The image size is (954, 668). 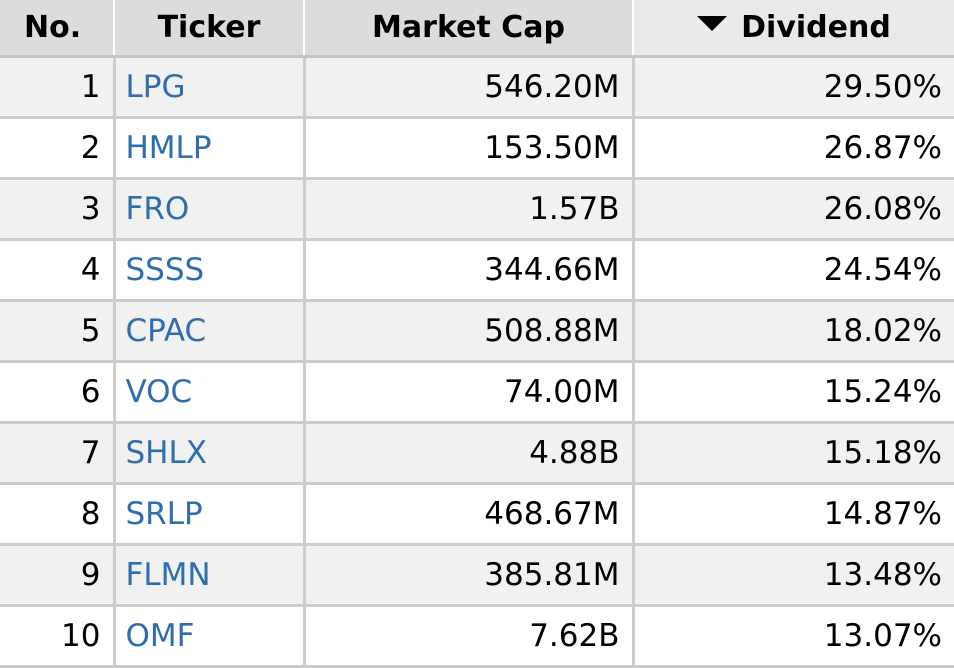 I want to click on ticker-cell: SRLP, so click(x=210, y=514).